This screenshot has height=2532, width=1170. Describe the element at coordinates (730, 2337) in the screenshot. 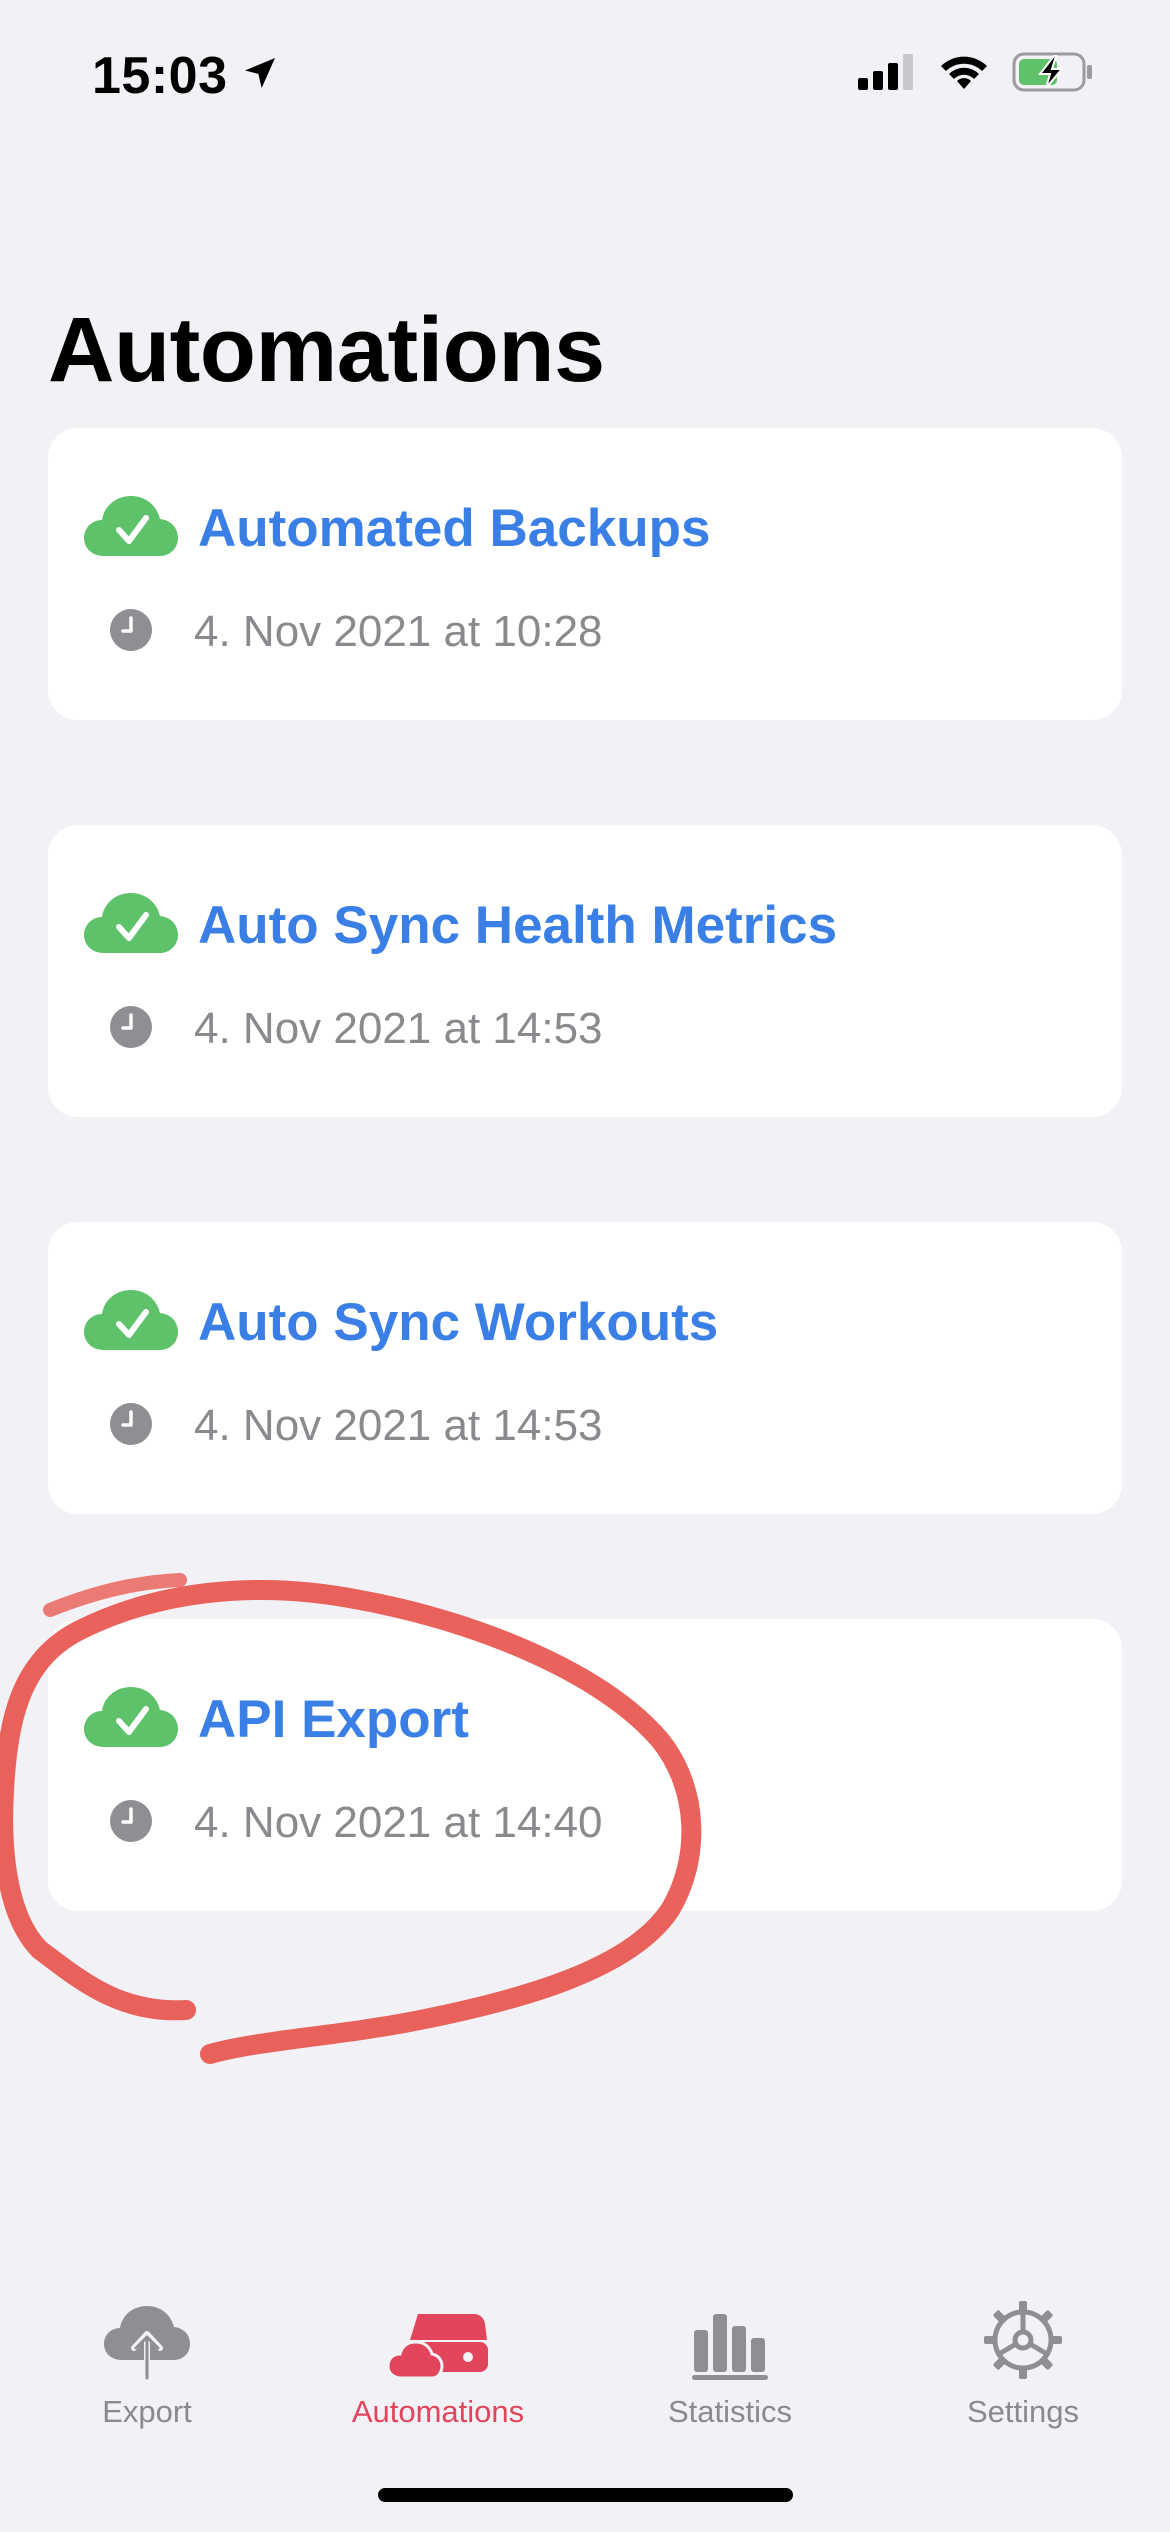

I see `bar-chart-icon` at that location.